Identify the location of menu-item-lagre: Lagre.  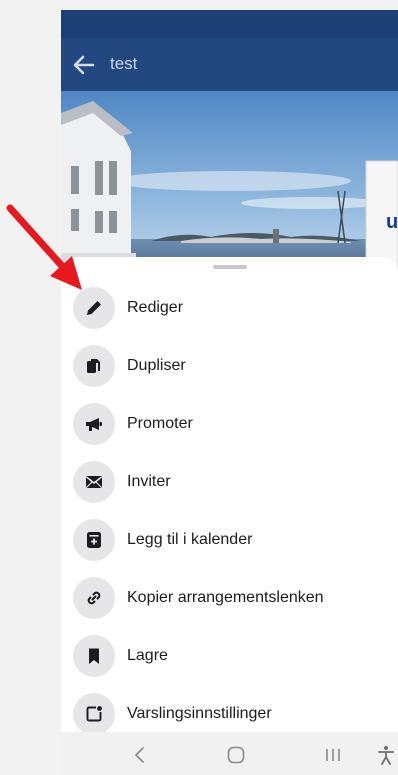
(229, 656).